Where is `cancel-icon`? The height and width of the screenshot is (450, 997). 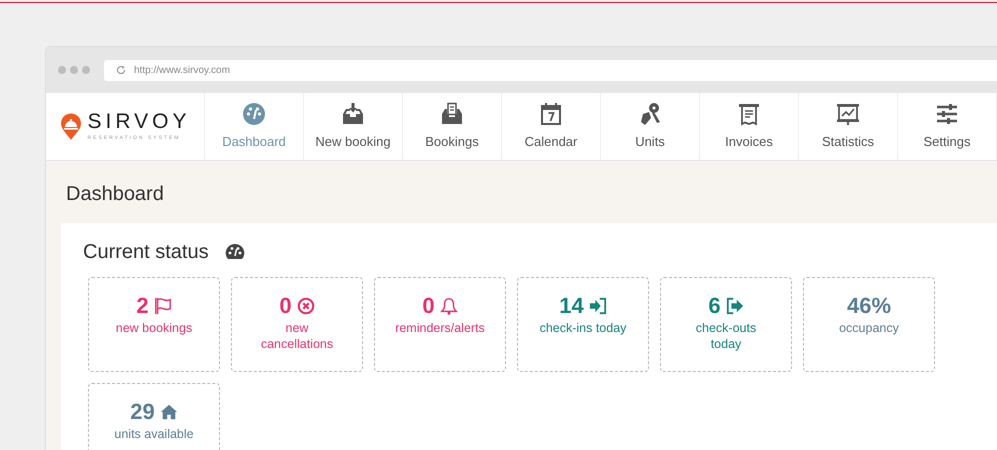 cancel-icon is located at coordinates (305, 306).